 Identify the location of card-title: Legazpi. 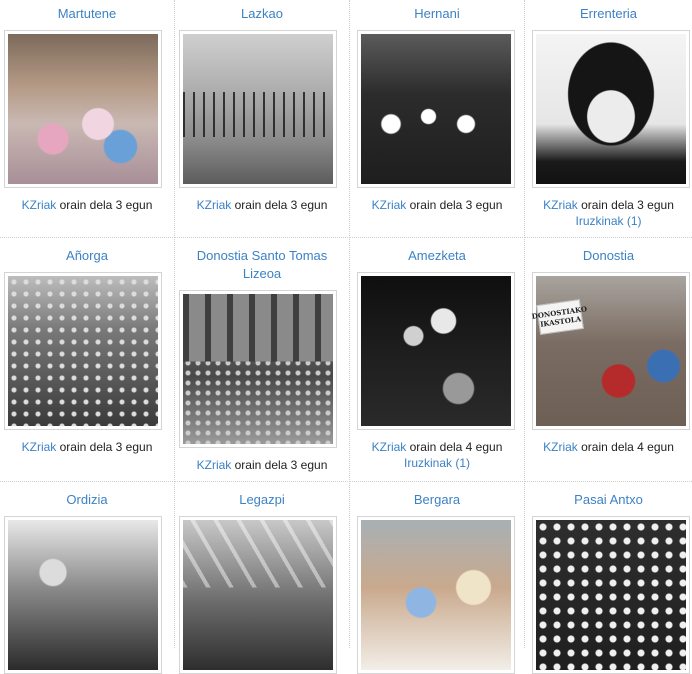
(262, 500).